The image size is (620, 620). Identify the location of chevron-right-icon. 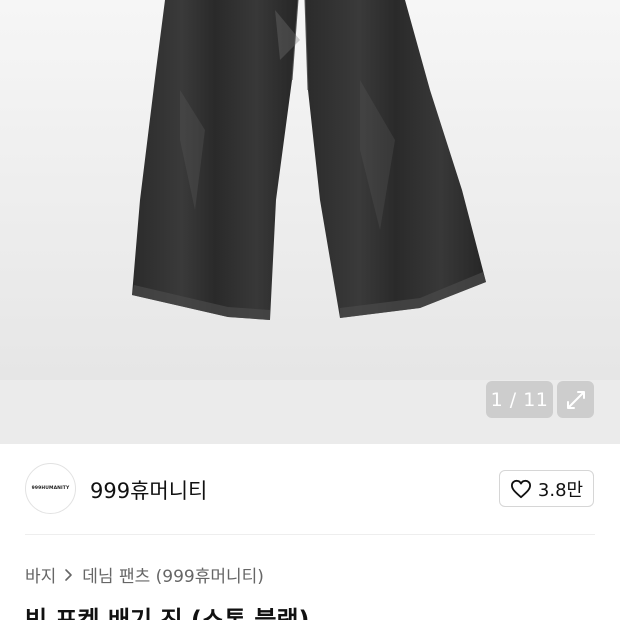
(69, 575).